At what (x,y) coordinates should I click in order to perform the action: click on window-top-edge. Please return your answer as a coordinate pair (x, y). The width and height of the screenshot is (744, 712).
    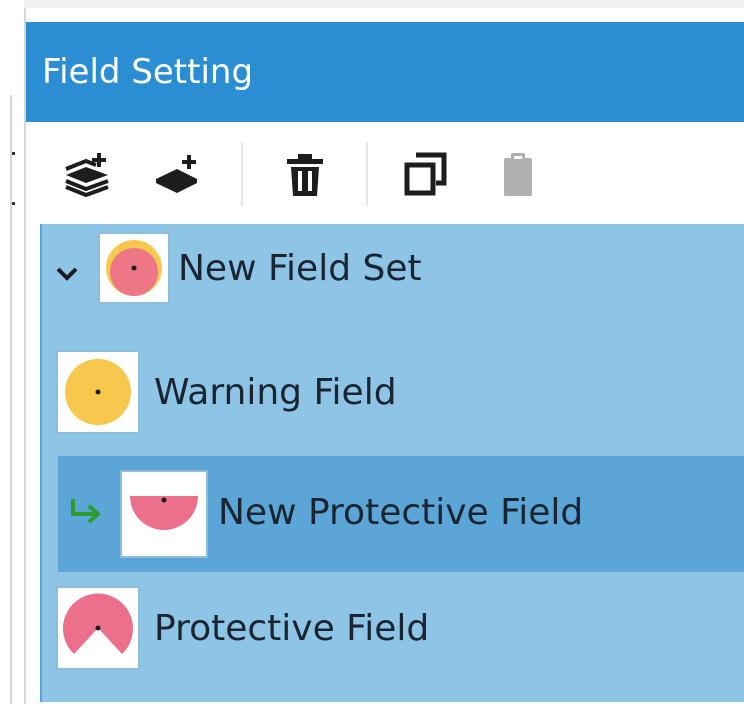
    Looking at the image, I should click on (372, 4).